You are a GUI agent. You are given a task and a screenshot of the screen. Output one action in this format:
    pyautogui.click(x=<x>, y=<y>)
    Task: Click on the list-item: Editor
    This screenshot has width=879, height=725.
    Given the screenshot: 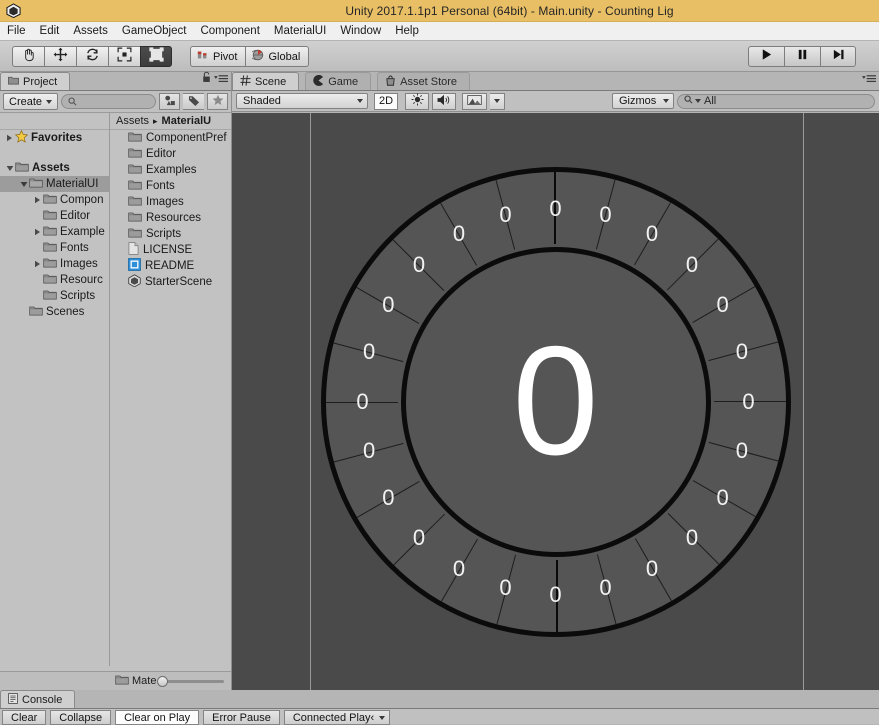 What is the action you would take?
    pyautogui.click(x=170, y=154)
    